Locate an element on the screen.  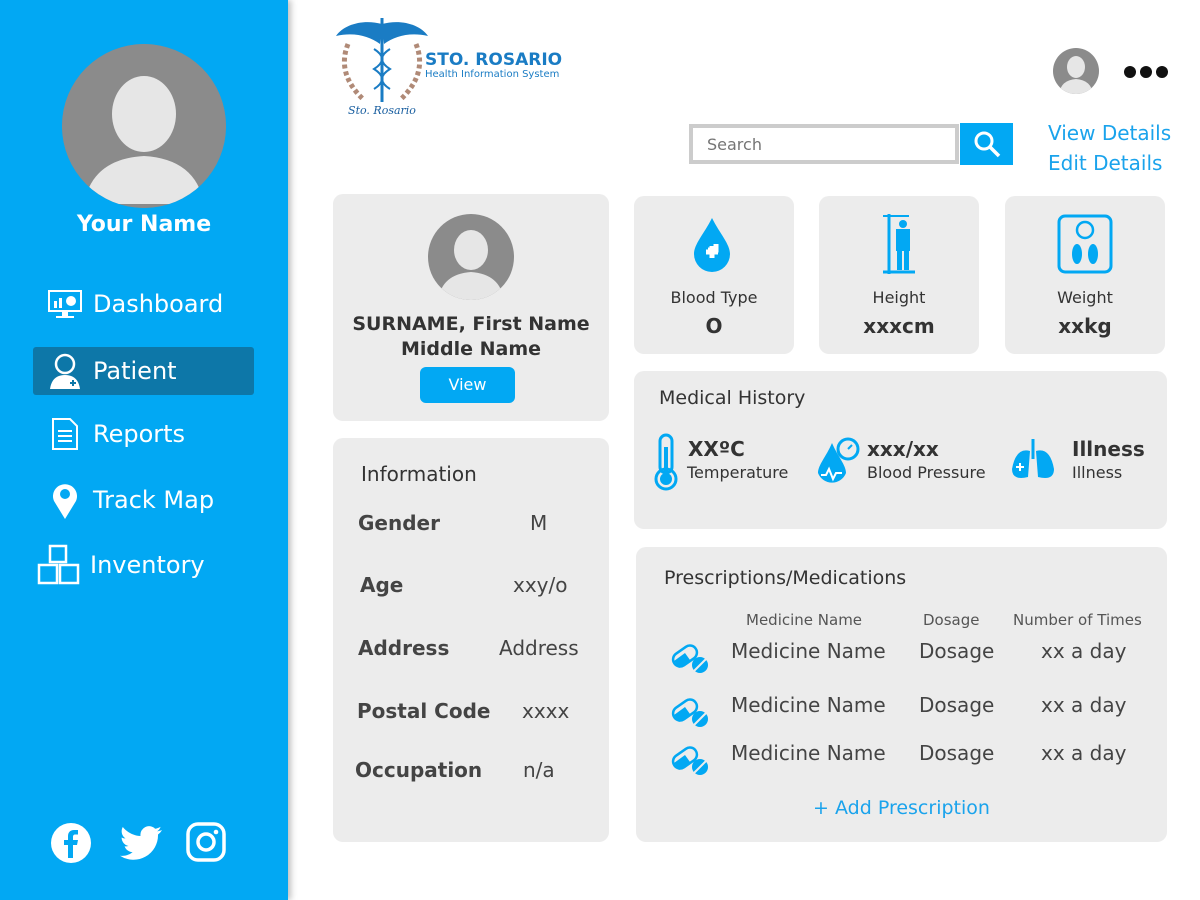
sidebar-item-label: Dashboard is located at coordinates (158, 304).